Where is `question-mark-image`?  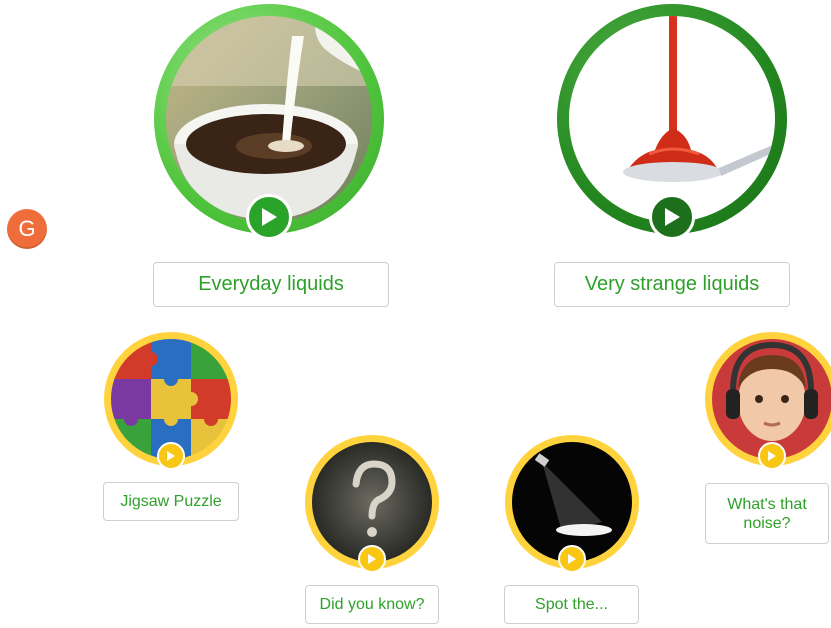 question-mark-image is located at coordinates (372, 502).